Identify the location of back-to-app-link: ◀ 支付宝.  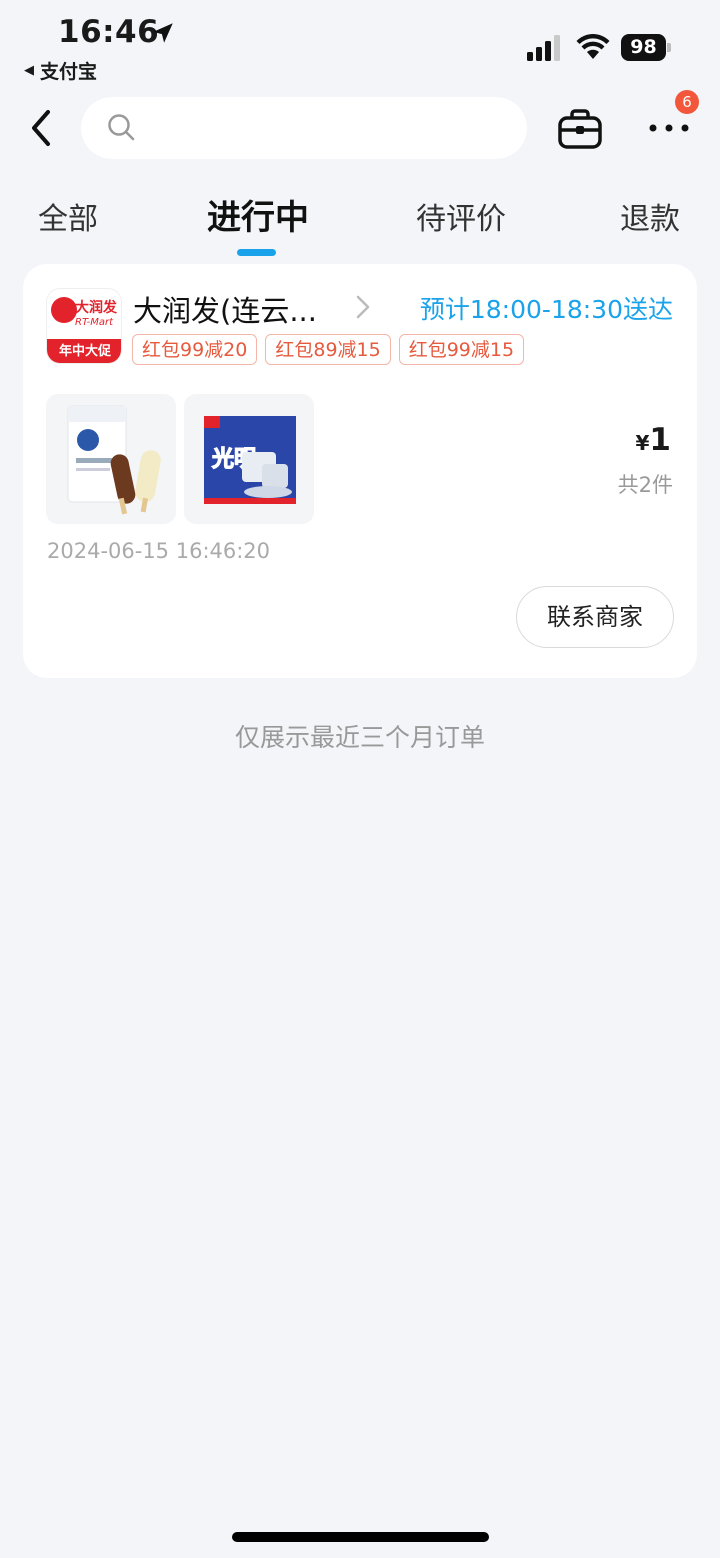
(60, 70).